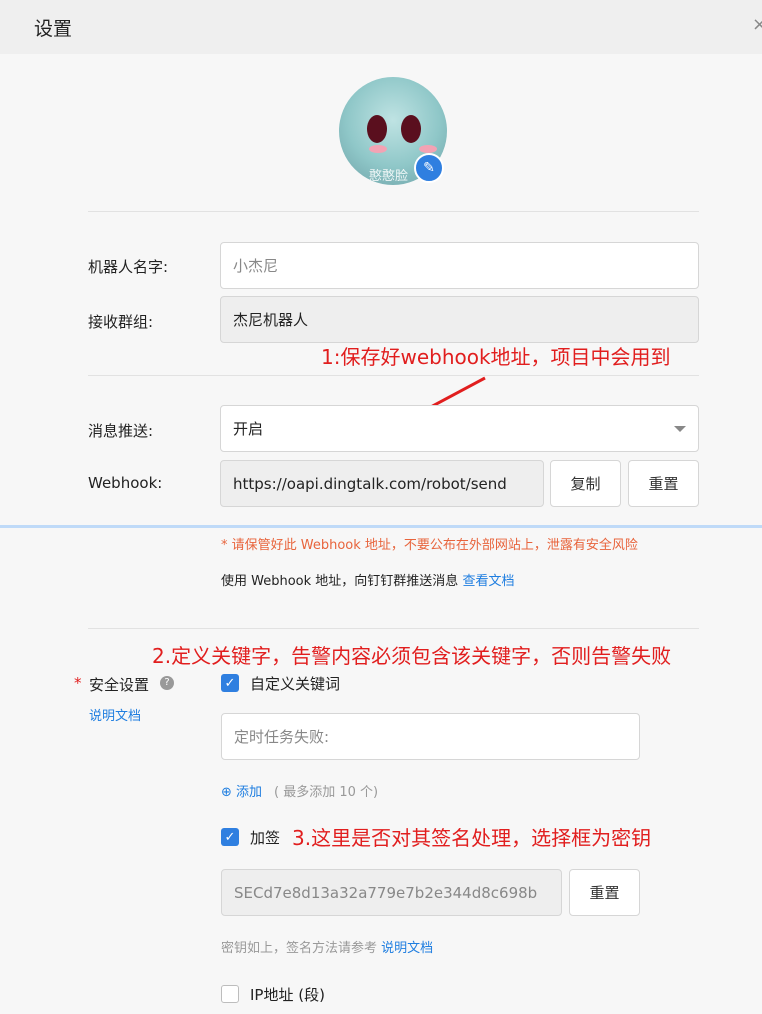 The width and height of the screenshot is (762, 1014). What do you see at coordinates (459, 428) in the screenshot?
I see `push-select: 开启` at bounding box center [459, 428].